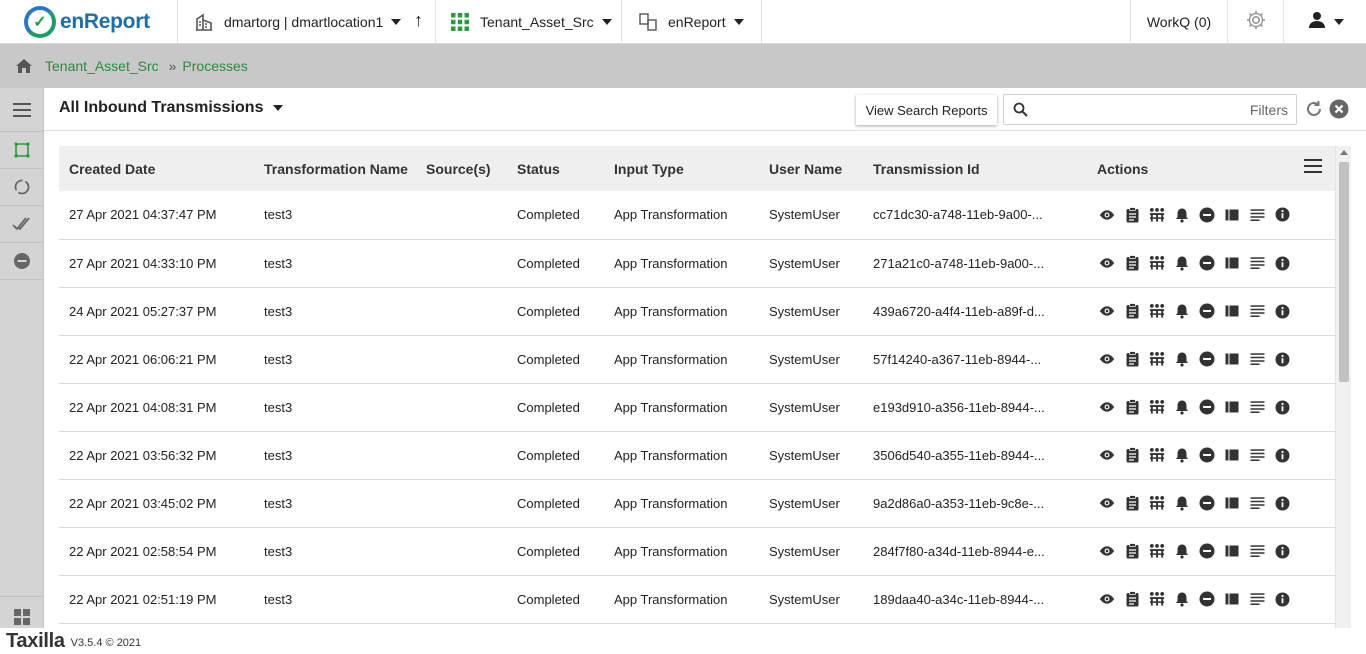 This screenshot has height=654, width=1366. What do you see at coordinates (692, 22) in the screenshot?
I see `app-selector: enReport` at bounding box center [692, 22].